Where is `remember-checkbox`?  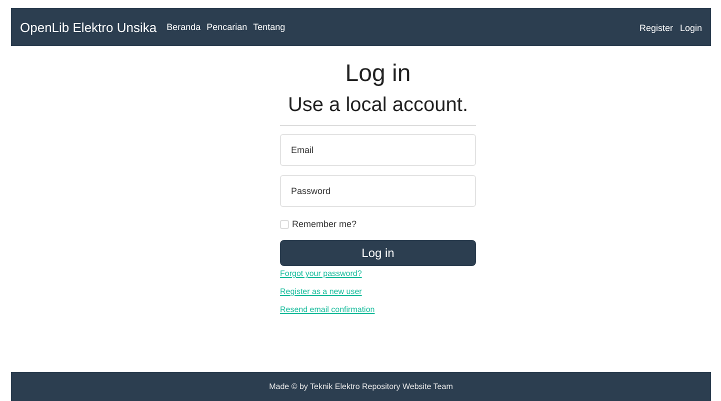 remember-checkbox is located at coordinates (284, 224).